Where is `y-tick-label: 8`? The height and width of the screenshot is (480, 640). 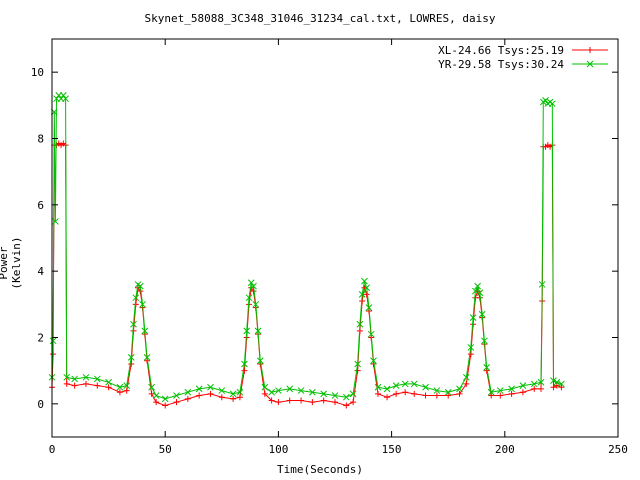
y-tick-label: 8 is located at coordinates (40, 139).